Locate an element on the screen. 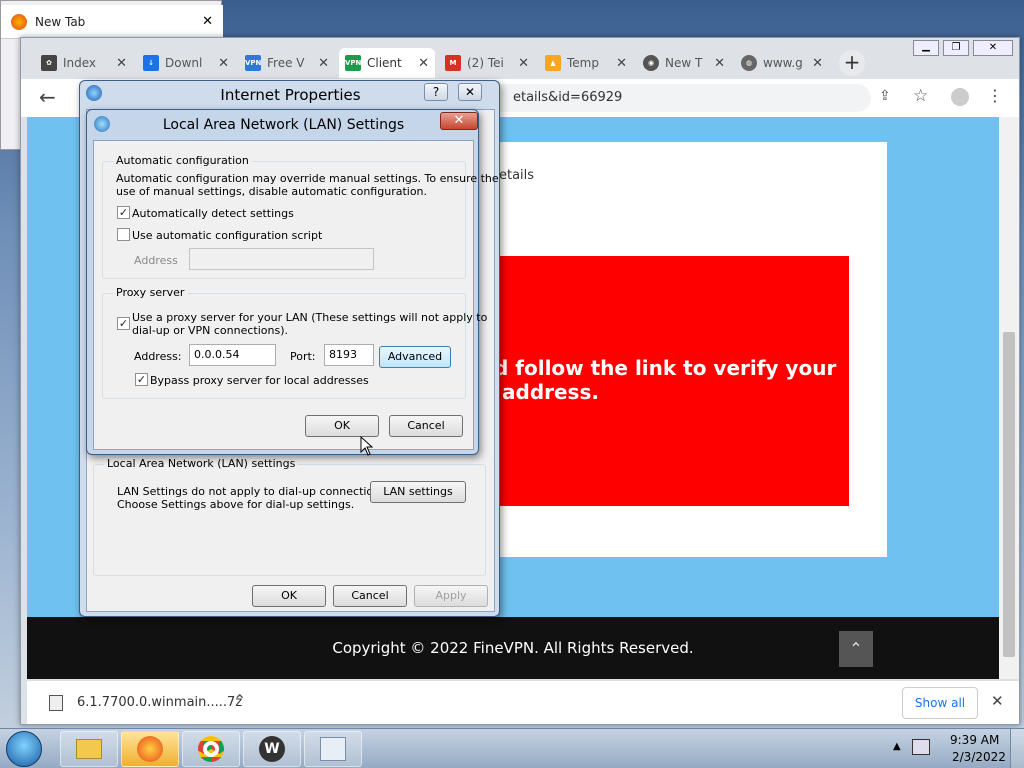 The image size is (1024, 768). taskbar: W ▲ 9:39 AM 2/3/2022 is located at coordinates (512, 748).